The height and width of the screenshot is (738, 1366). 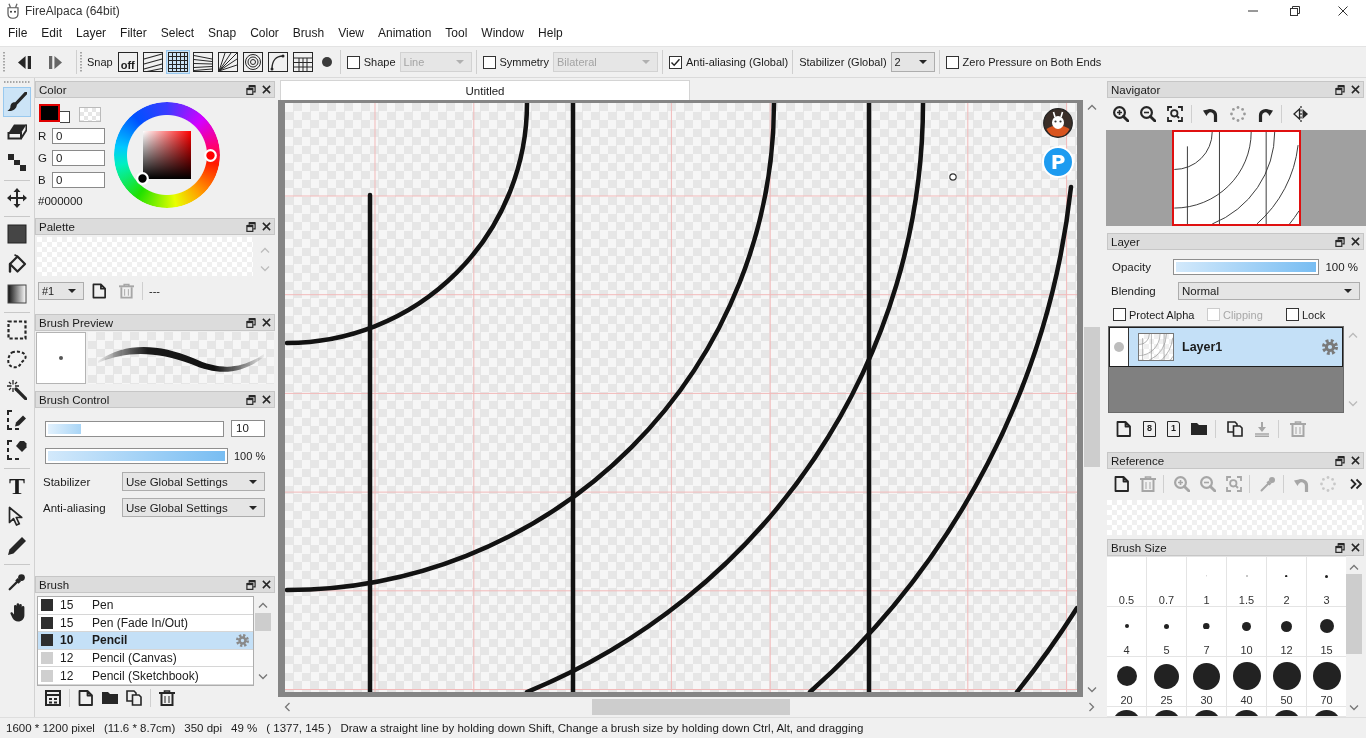 I want to click on new-8bit-layer-button: 8, so click(x=1149, y=428).